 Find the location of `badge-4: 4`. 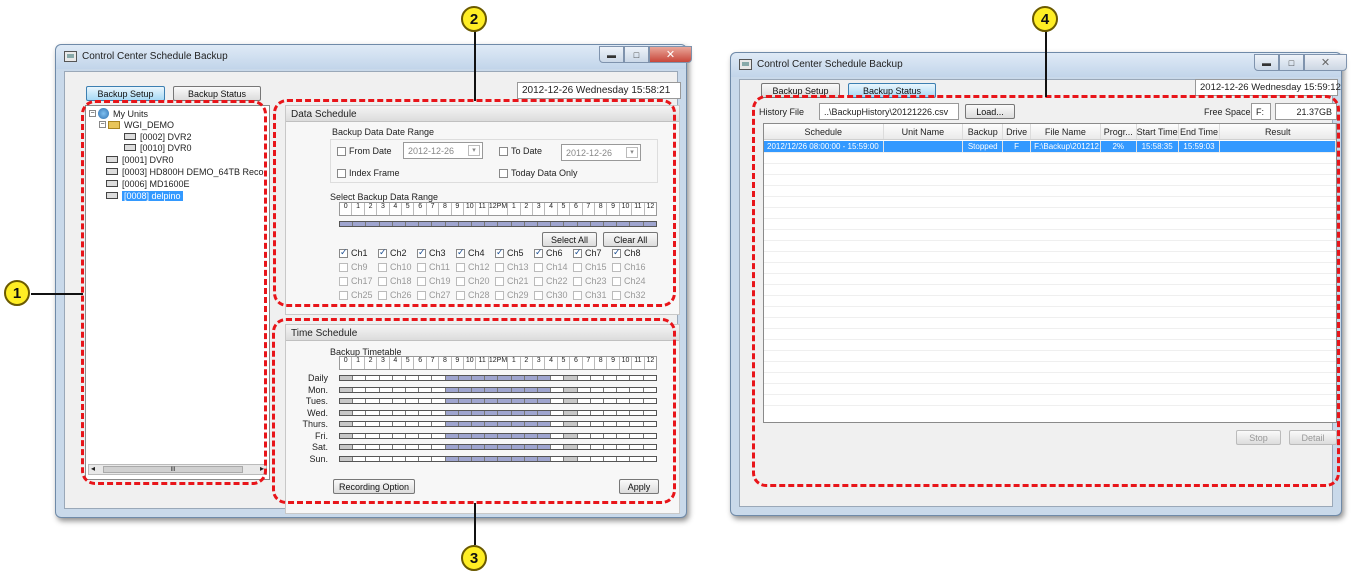

badge-4: 4 is located at coordinates (1045, 19).